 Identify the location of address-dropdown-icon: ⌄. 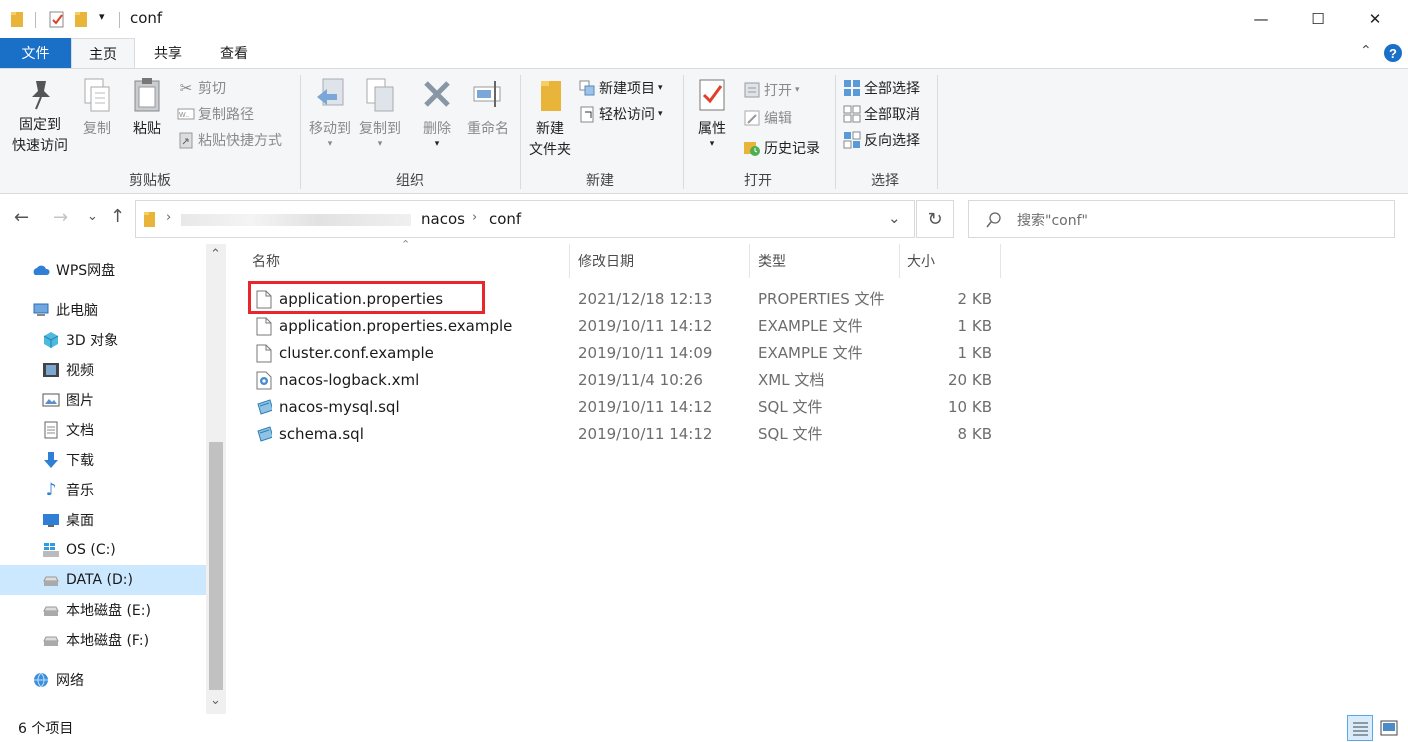
(894, 218).